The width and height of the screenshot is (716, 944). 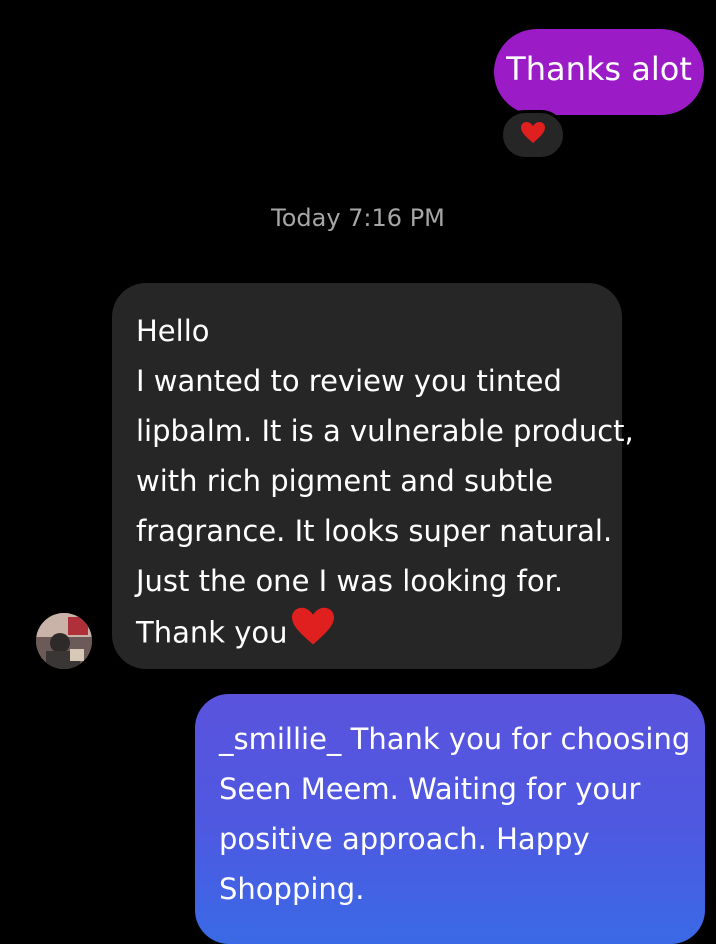 What do you see at coordinates (292, 889) in the screenshot?
I see `message-line: Shopping.` at bounding box center [292, 889].